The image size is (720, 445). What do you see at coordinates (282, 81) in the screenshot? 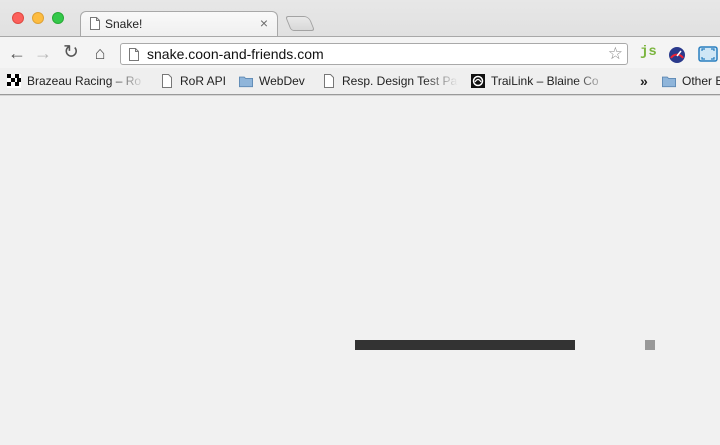
I see `bookmark-label: WebDev` at bounding box center [282, 81].